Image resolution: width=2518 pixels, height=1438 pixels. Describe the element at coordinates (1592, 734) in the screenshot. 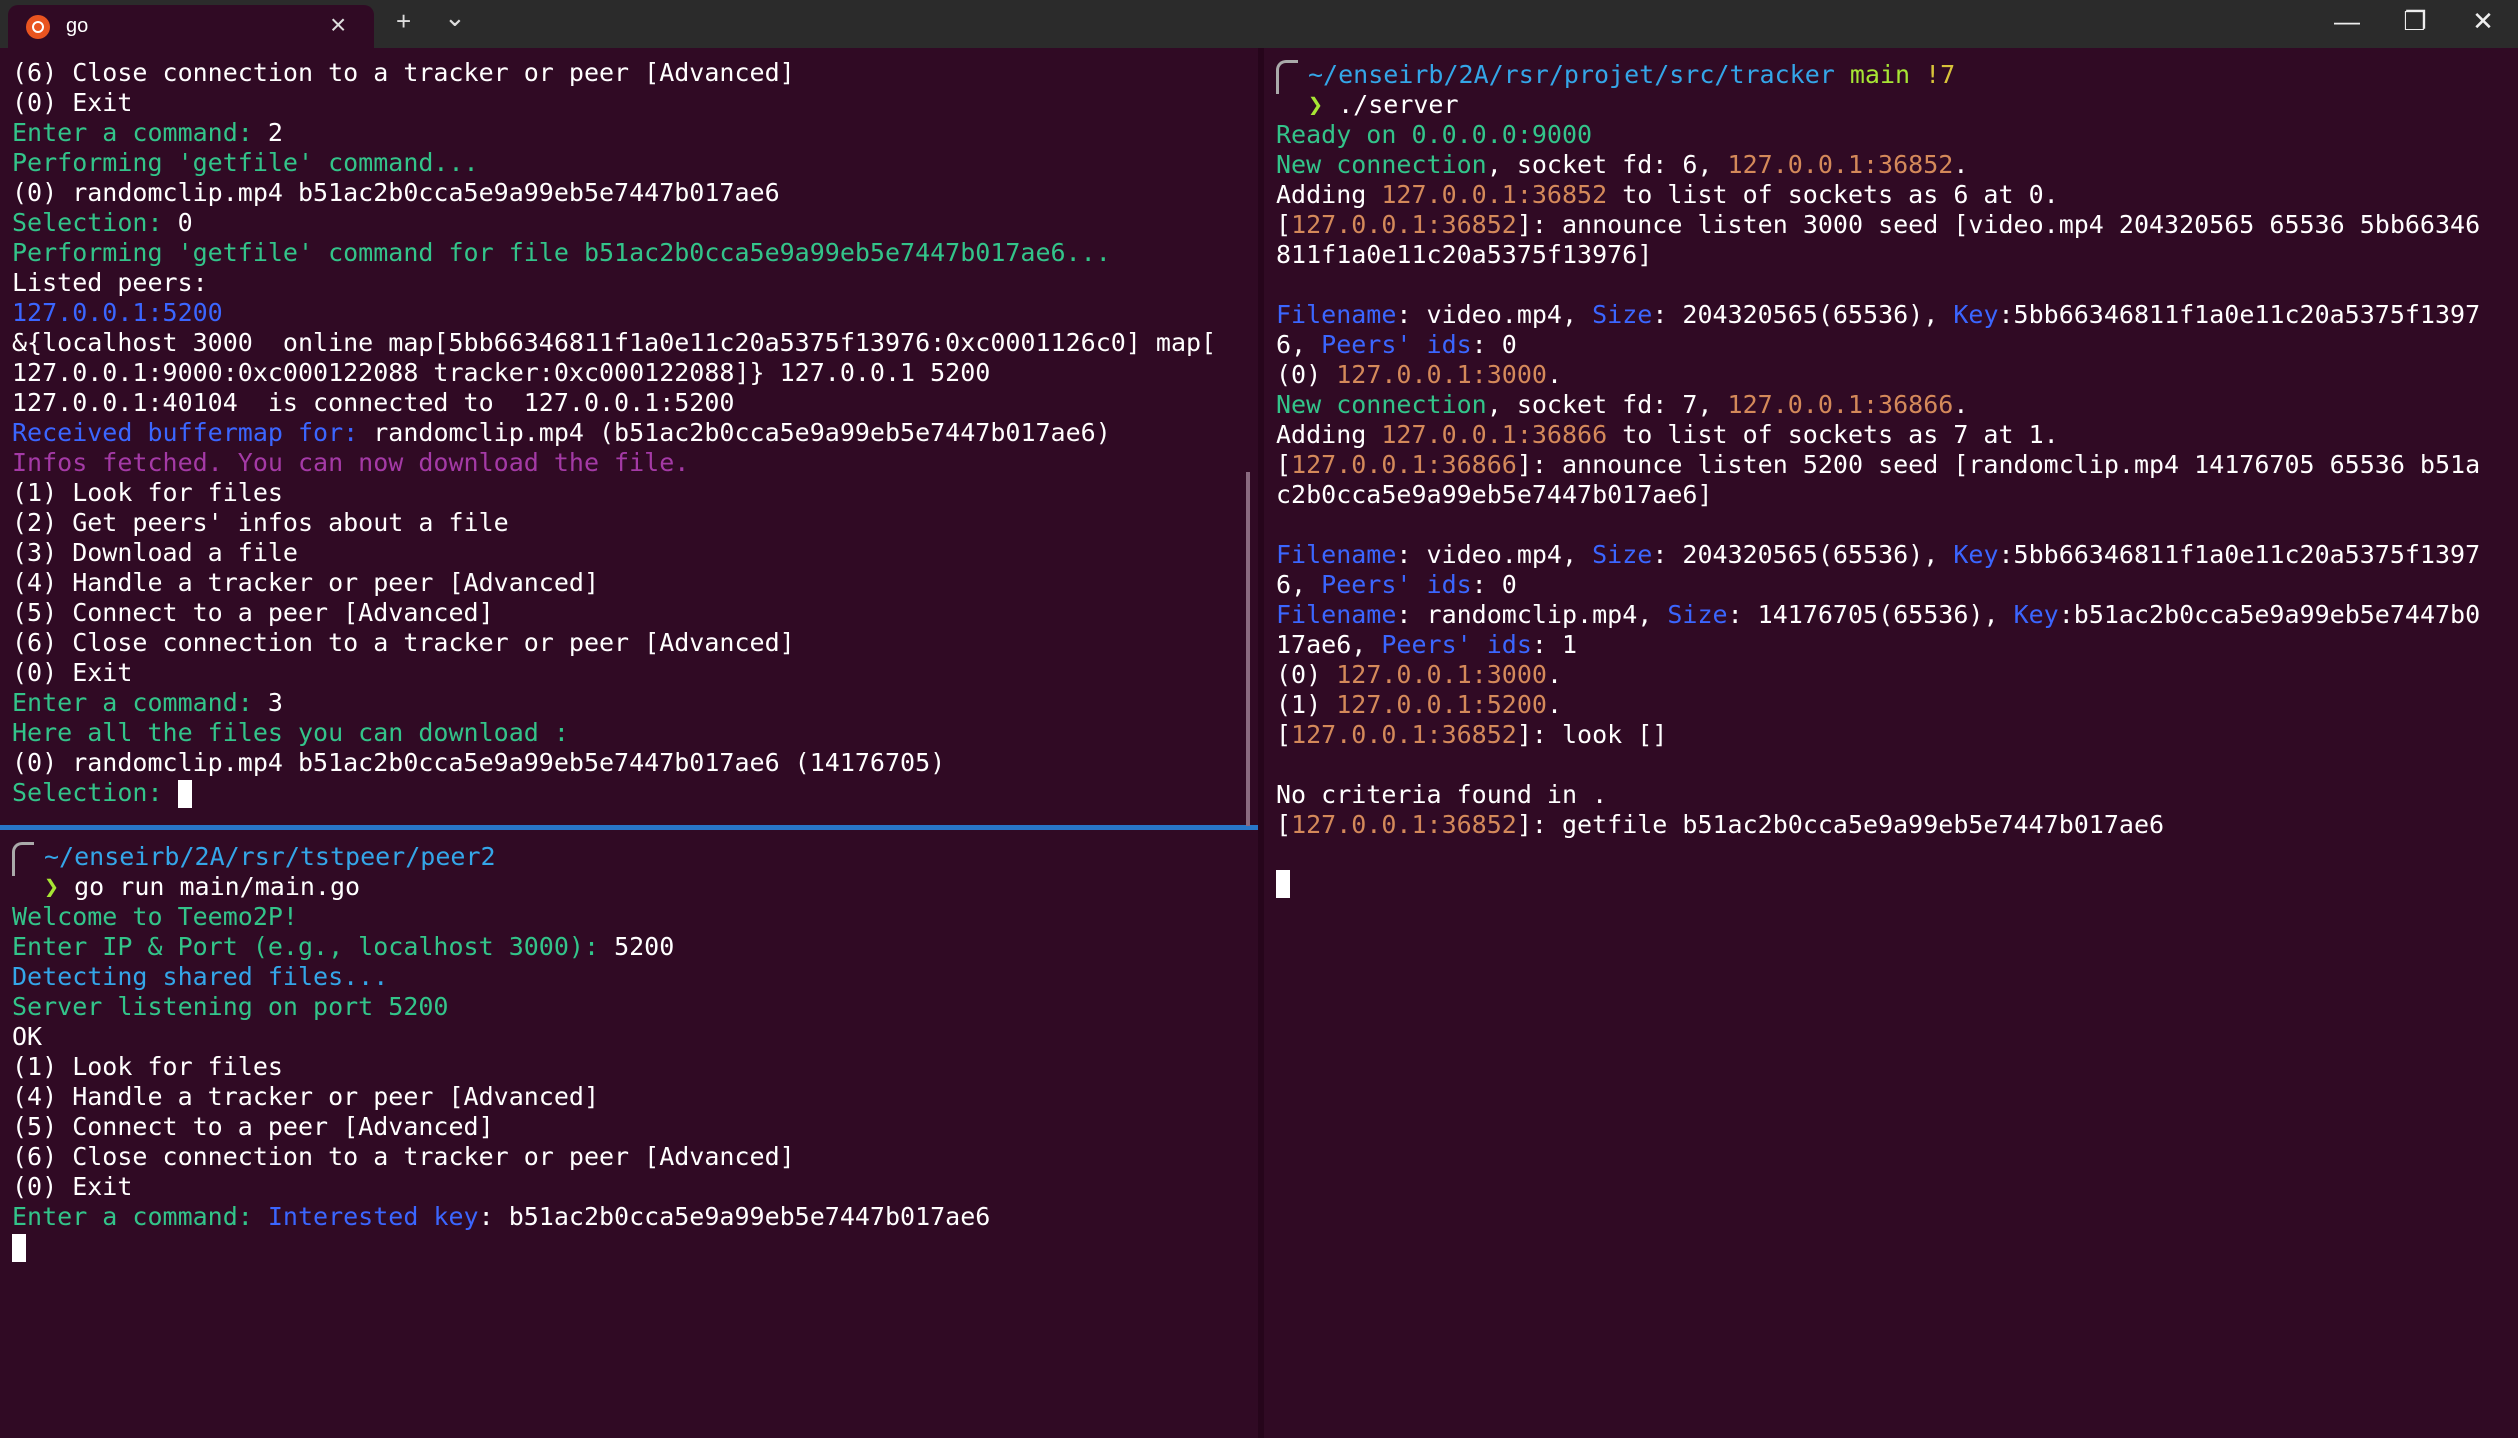

I see `log-text: ]: look []` at that location.